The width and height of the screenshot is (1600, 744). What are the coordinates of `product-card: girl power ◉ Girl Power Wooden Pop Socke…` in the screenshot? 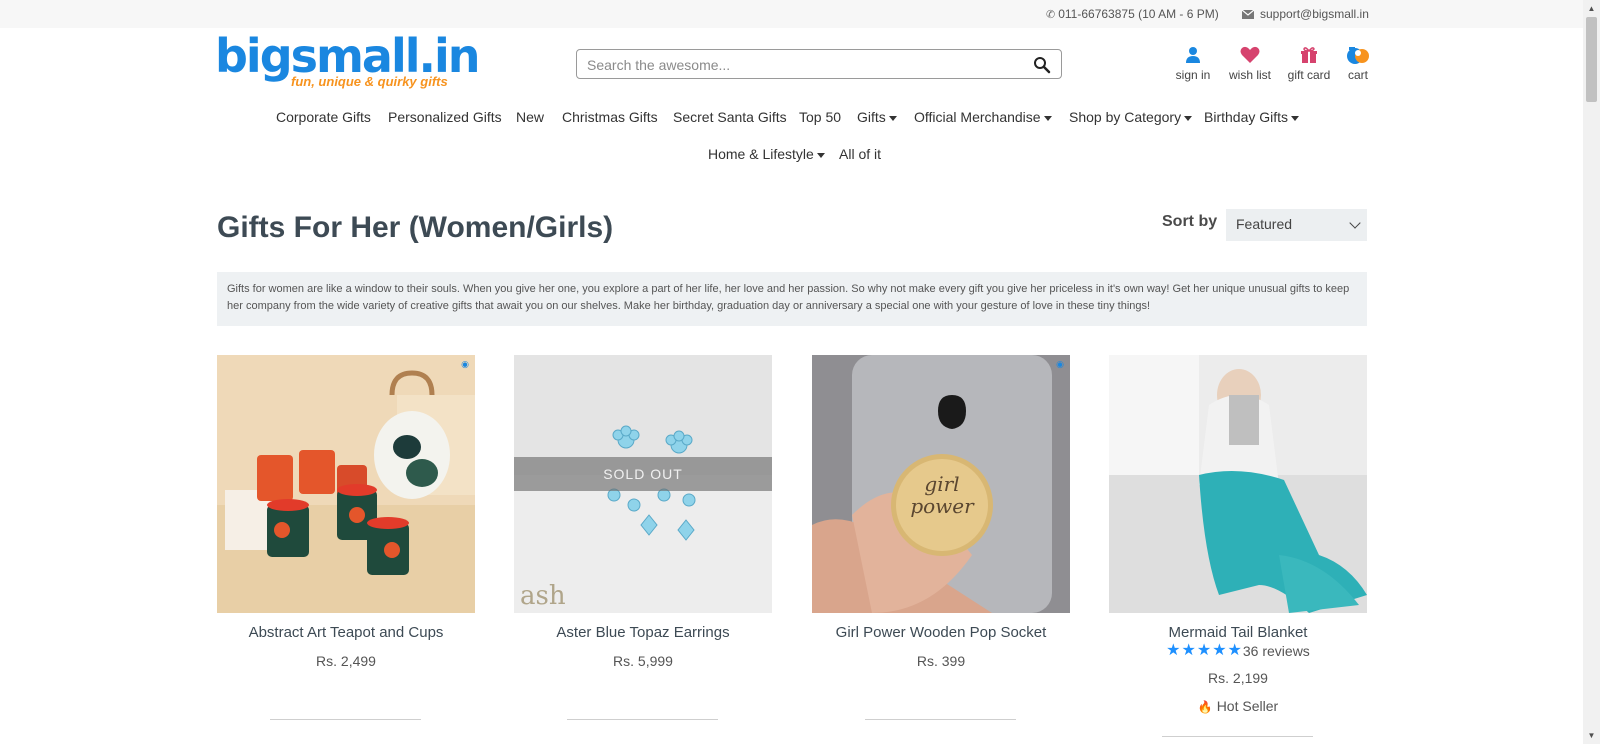 It's located at (941, 537).